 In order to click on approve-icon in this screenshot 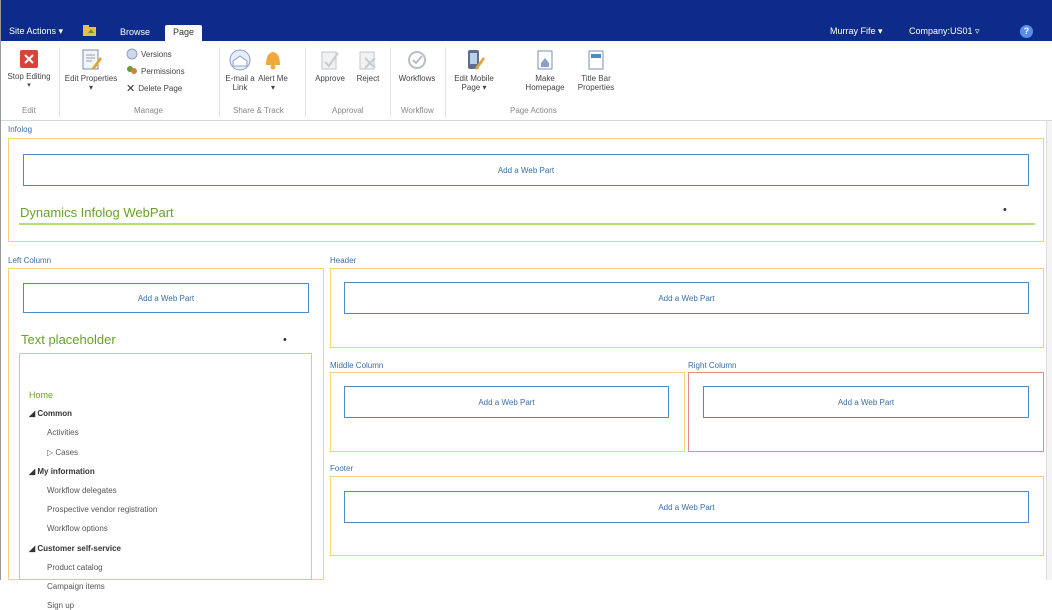, I will do `click(330, 60)`.